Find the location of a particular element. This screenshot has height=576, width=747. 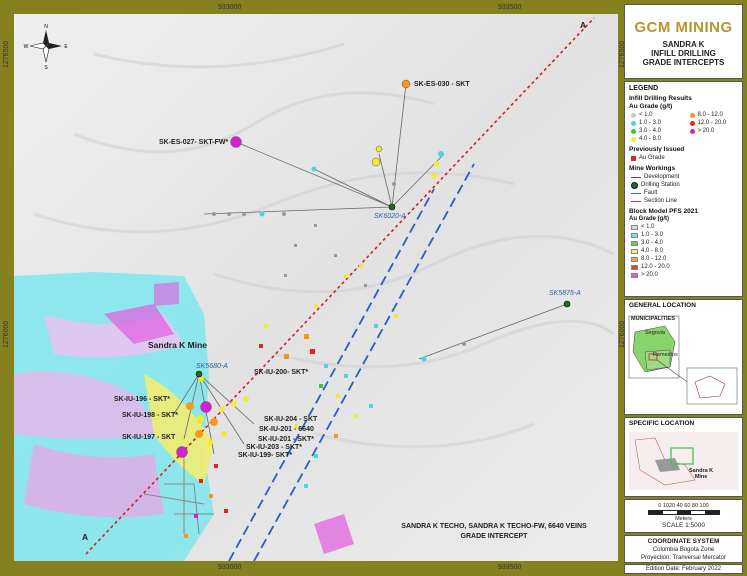

infill-class: 12.0 - 20.0 is located at coordinates (716, 123).